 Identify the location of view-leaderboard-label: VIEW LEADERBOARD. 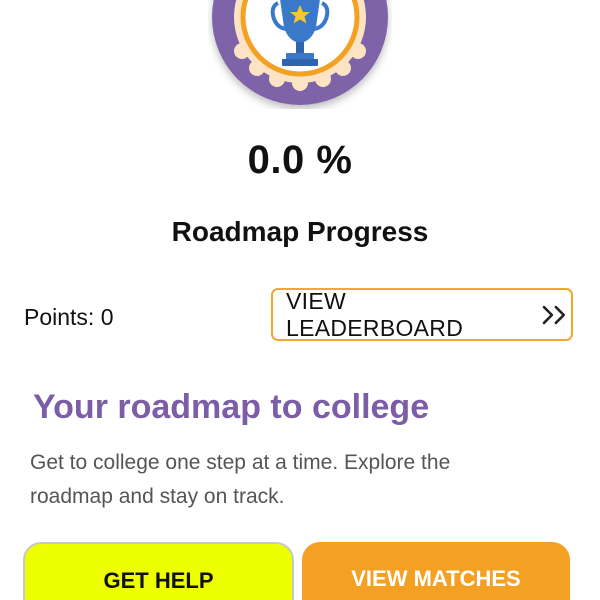
(375, 314).